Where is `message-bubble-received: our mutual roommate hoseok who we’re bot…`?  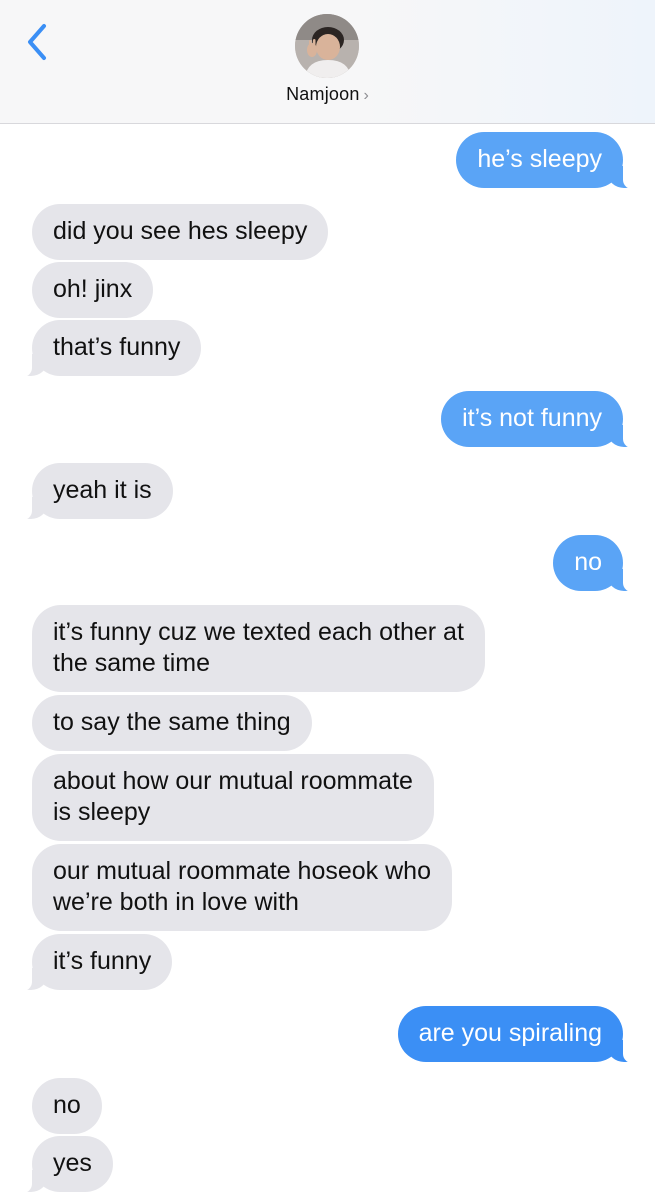 message-bubble-received: our mutual roommate hoseok who we’re bot… is located at coordinates (242, 887).